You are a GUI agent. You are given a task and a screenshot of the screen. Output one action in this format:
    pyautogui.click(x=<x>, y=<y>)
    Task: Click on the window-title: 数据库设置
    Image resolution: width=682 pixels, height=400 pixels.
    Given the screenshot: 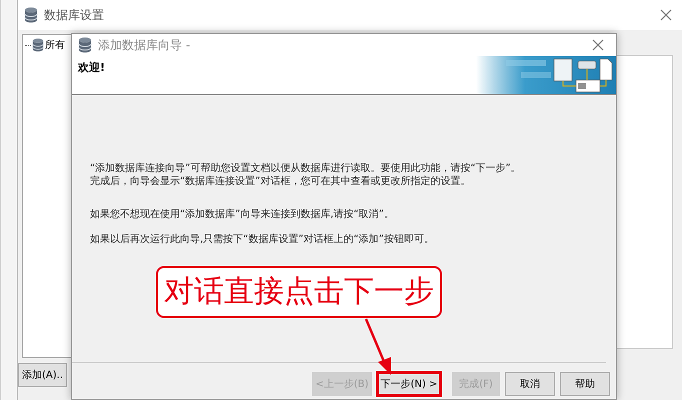 What is the action you would take?
    pyautogui.click(x=74, y=15)
    